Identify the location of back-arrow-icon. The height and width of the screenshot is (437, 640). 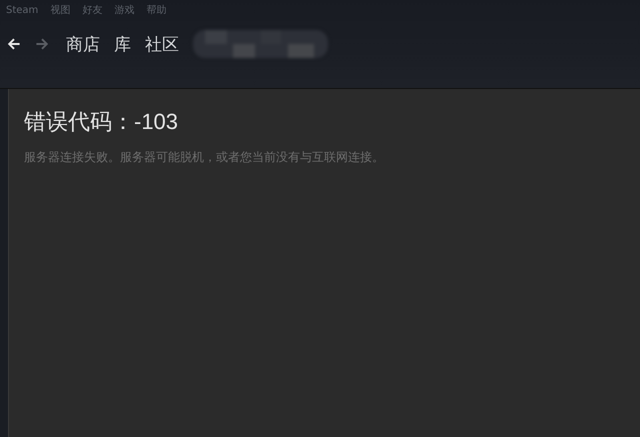
(14, 44).